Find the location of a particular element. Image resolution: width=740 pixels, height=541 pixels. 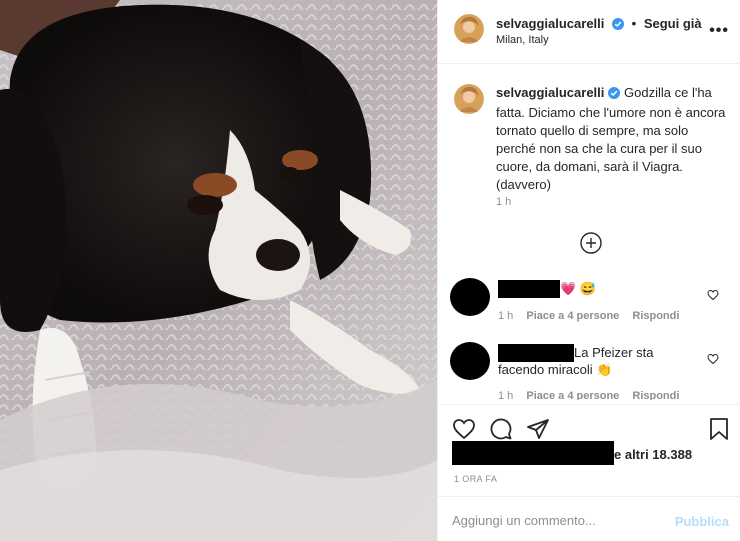

comment-input is located at coordinates (552, 520).